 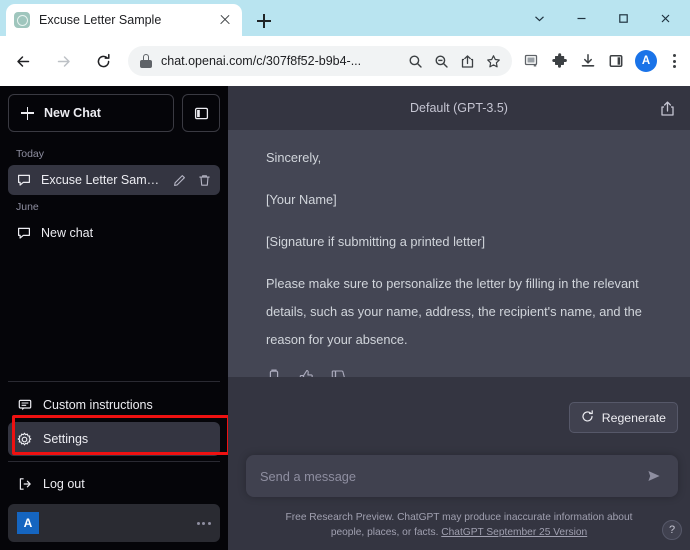 What do you see at coordinates (532, 61) in the screenshot?
I see `media-cast-icon` at bounding box center [532, 61].